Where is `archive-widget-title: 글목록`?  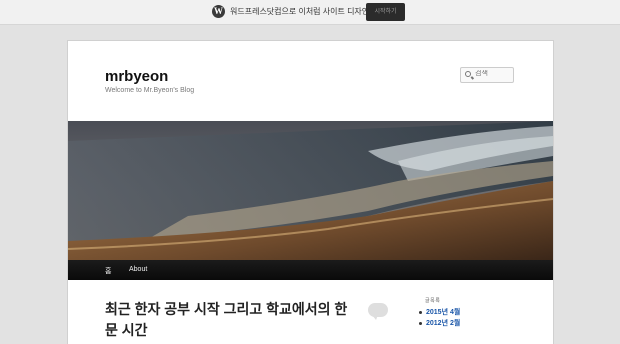
archive-widget-title: 글목록 is located at coordinates (433, 301).